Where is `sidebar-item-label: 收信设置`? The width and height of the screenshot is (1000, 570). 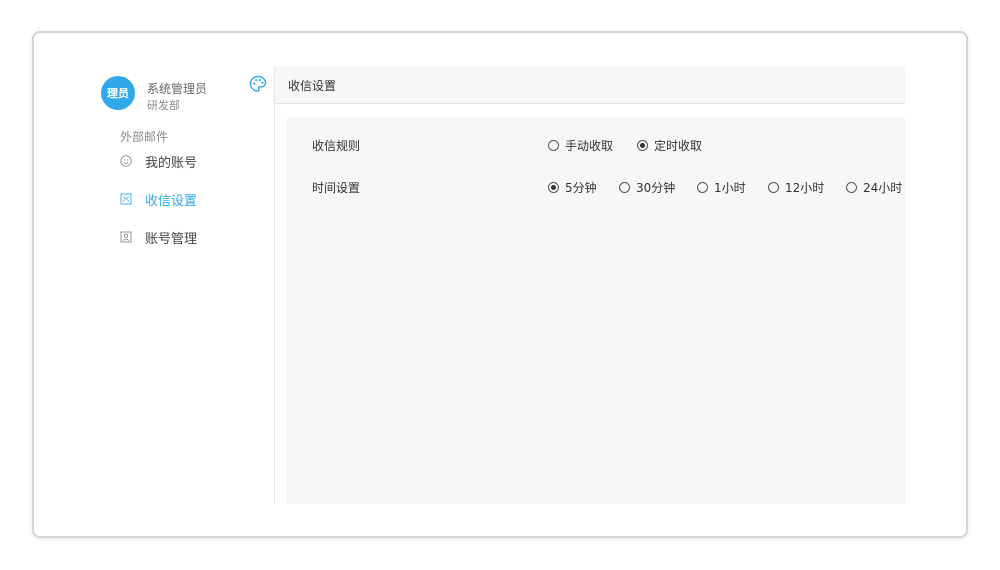 sidebar-item-label: 收信设置 is located at coordinates (171, 201).